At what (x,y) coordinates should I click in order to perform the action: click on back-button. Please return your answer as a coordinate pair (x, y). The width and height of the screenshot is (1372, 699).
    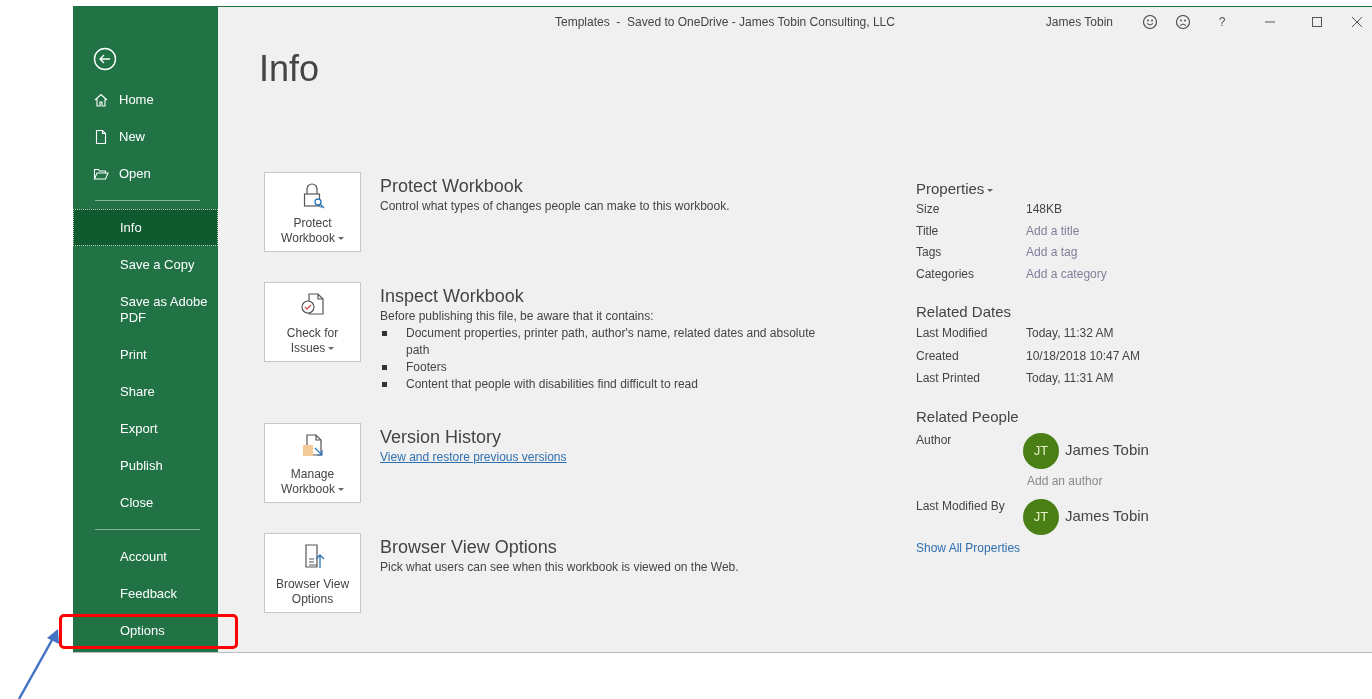
    Looking at the image, I should click on (105, 59).